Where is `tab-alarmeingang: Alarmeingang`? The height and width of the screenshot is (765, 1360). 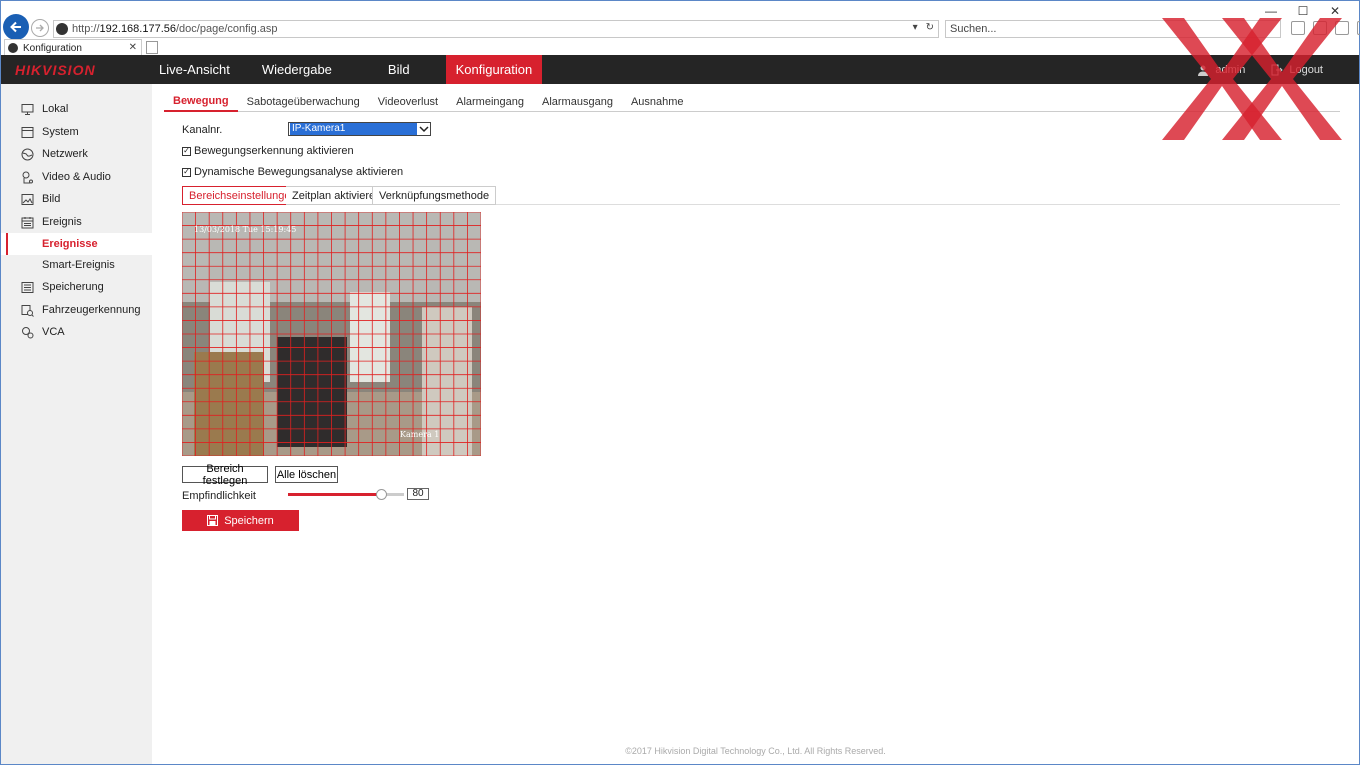 tab-alarmeingang: Alarmeingang is located at coordinates (490, 101).